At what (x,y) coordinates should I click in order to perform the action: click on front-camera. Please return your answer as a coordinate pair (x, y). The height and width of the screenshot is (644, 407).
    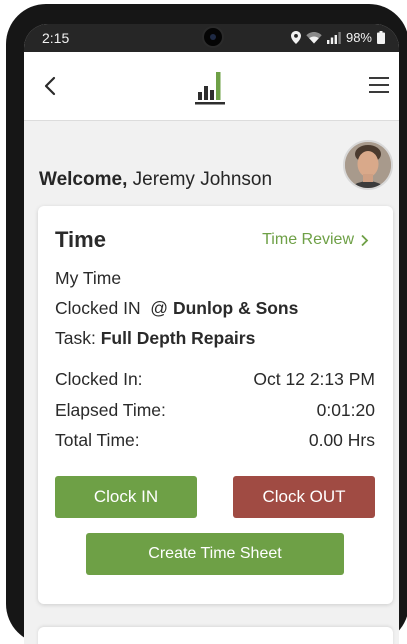
    Looking at the image, I should click on (213, 37).